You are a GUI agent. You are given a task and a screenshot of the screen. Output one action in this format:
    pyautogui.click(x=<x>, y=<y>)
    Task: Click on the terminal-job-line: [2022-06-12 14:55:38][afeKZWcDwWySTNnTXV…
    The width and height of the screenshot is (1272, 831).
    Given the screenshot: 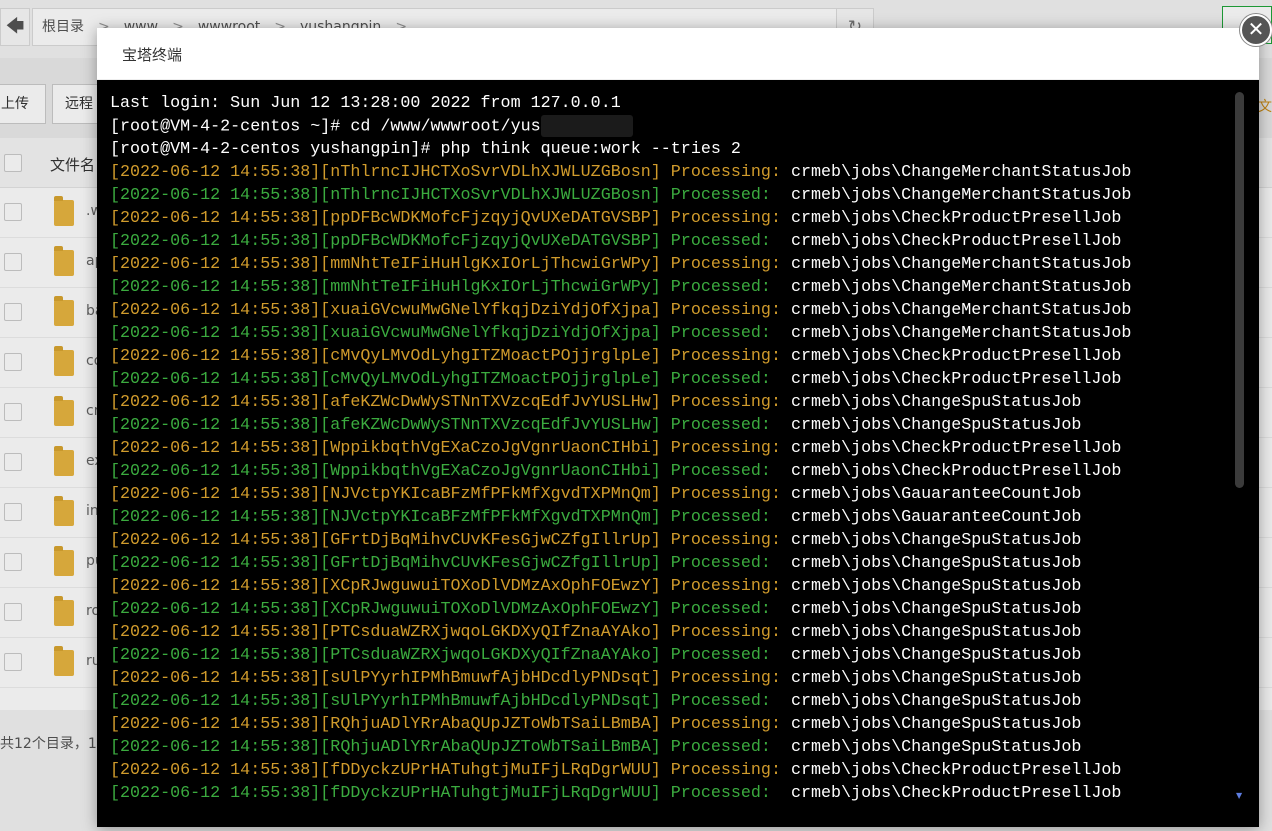 What is the action you would take?
    pyautogui.click(x=675, y=425)
    